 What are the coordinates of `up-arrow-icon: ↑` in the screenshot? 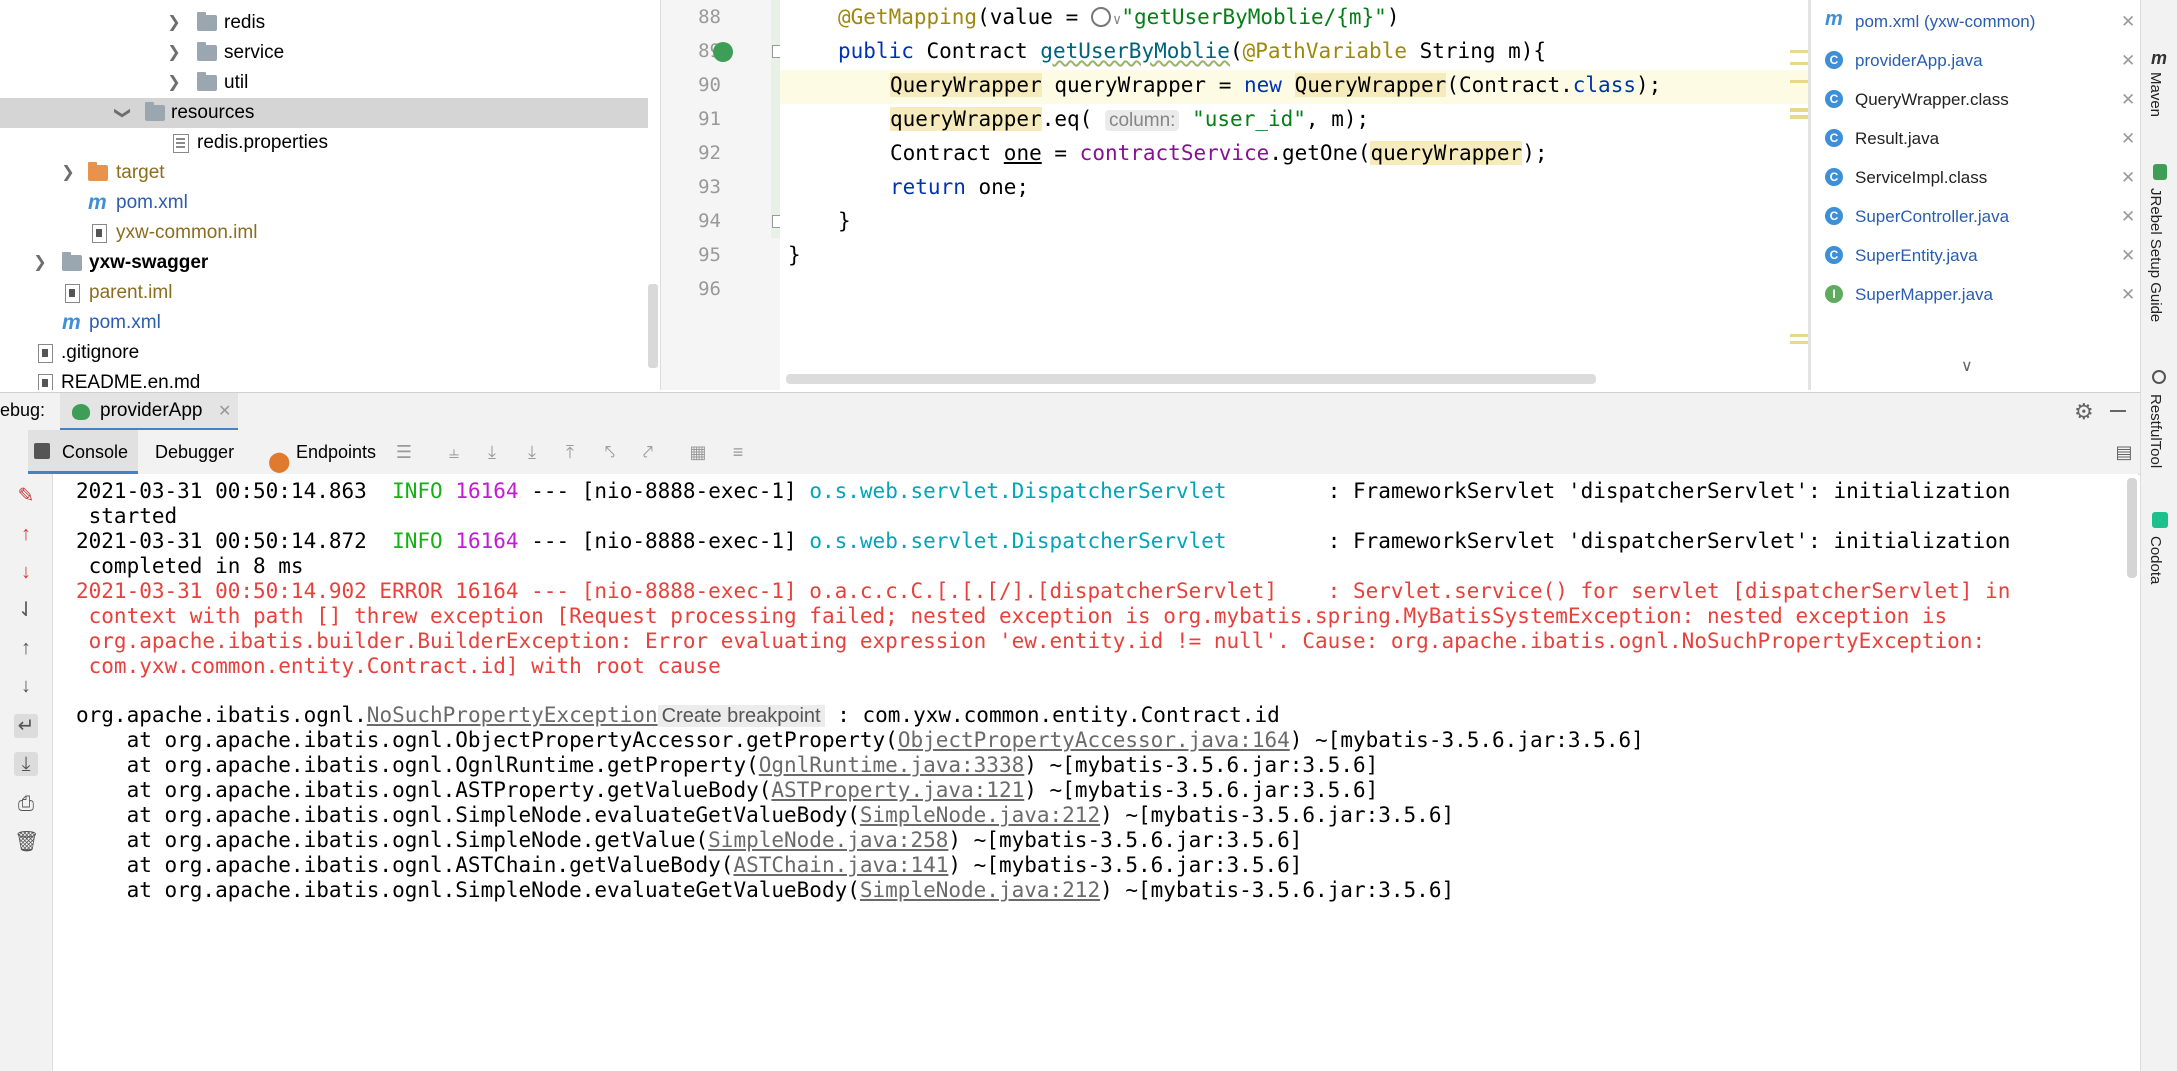 It's located at (26, 534).